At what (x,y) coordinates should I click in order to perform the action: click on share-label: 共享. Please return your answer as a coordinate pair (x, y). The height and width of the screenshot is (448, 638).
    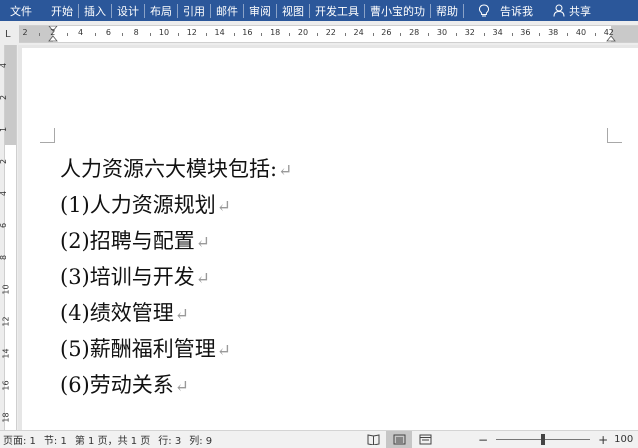
    Looking at the image, I should click on (580, 11).